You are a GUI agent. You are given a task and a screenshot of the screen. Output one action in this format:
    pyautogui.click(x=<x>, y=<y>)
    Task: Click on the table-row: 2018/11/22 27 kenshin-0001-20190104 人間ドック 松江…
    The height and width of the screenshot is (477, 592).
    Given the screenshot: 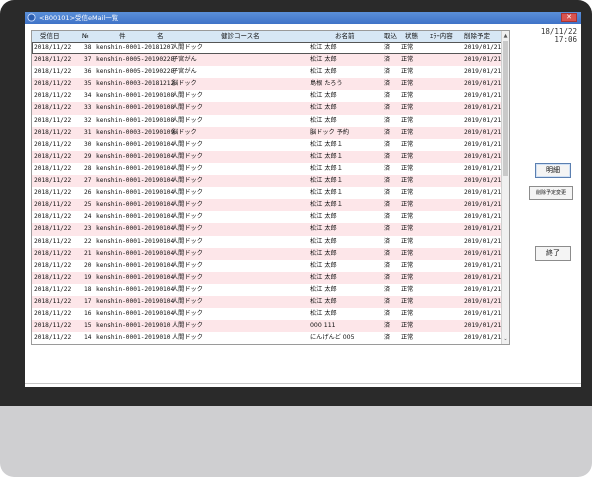 What is the action you would take?
    pyautogui.click(x=268, y=181)
    